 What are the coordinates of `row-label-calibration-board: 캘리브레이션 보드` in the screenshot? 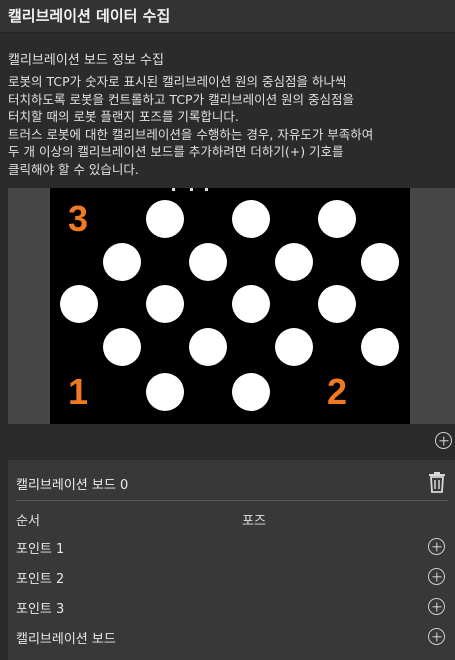 It's located at (66, 639).